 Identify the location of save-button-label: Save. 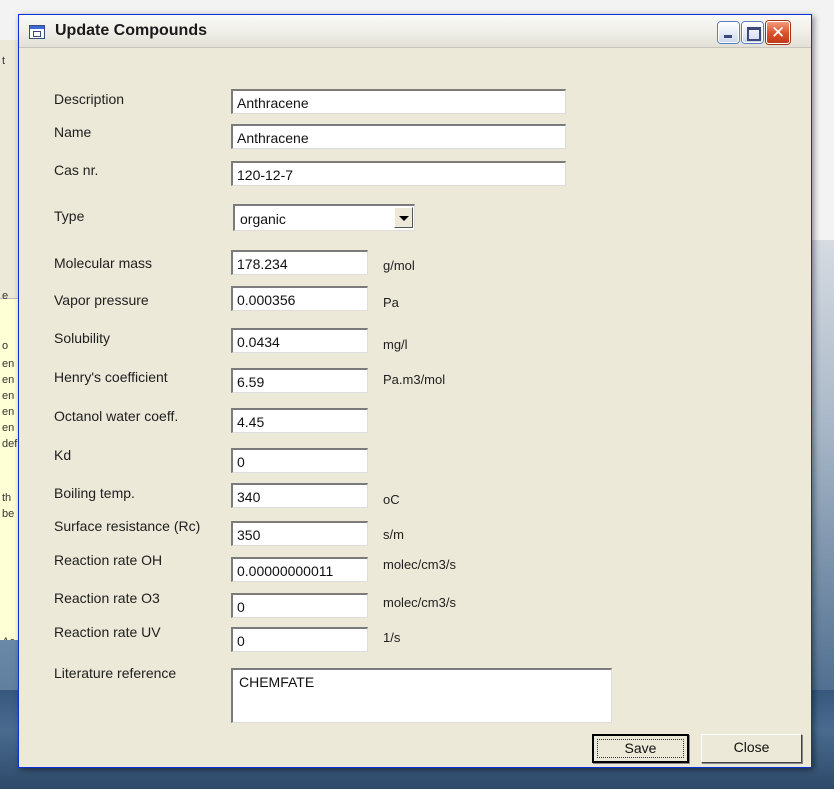
(640, 748).